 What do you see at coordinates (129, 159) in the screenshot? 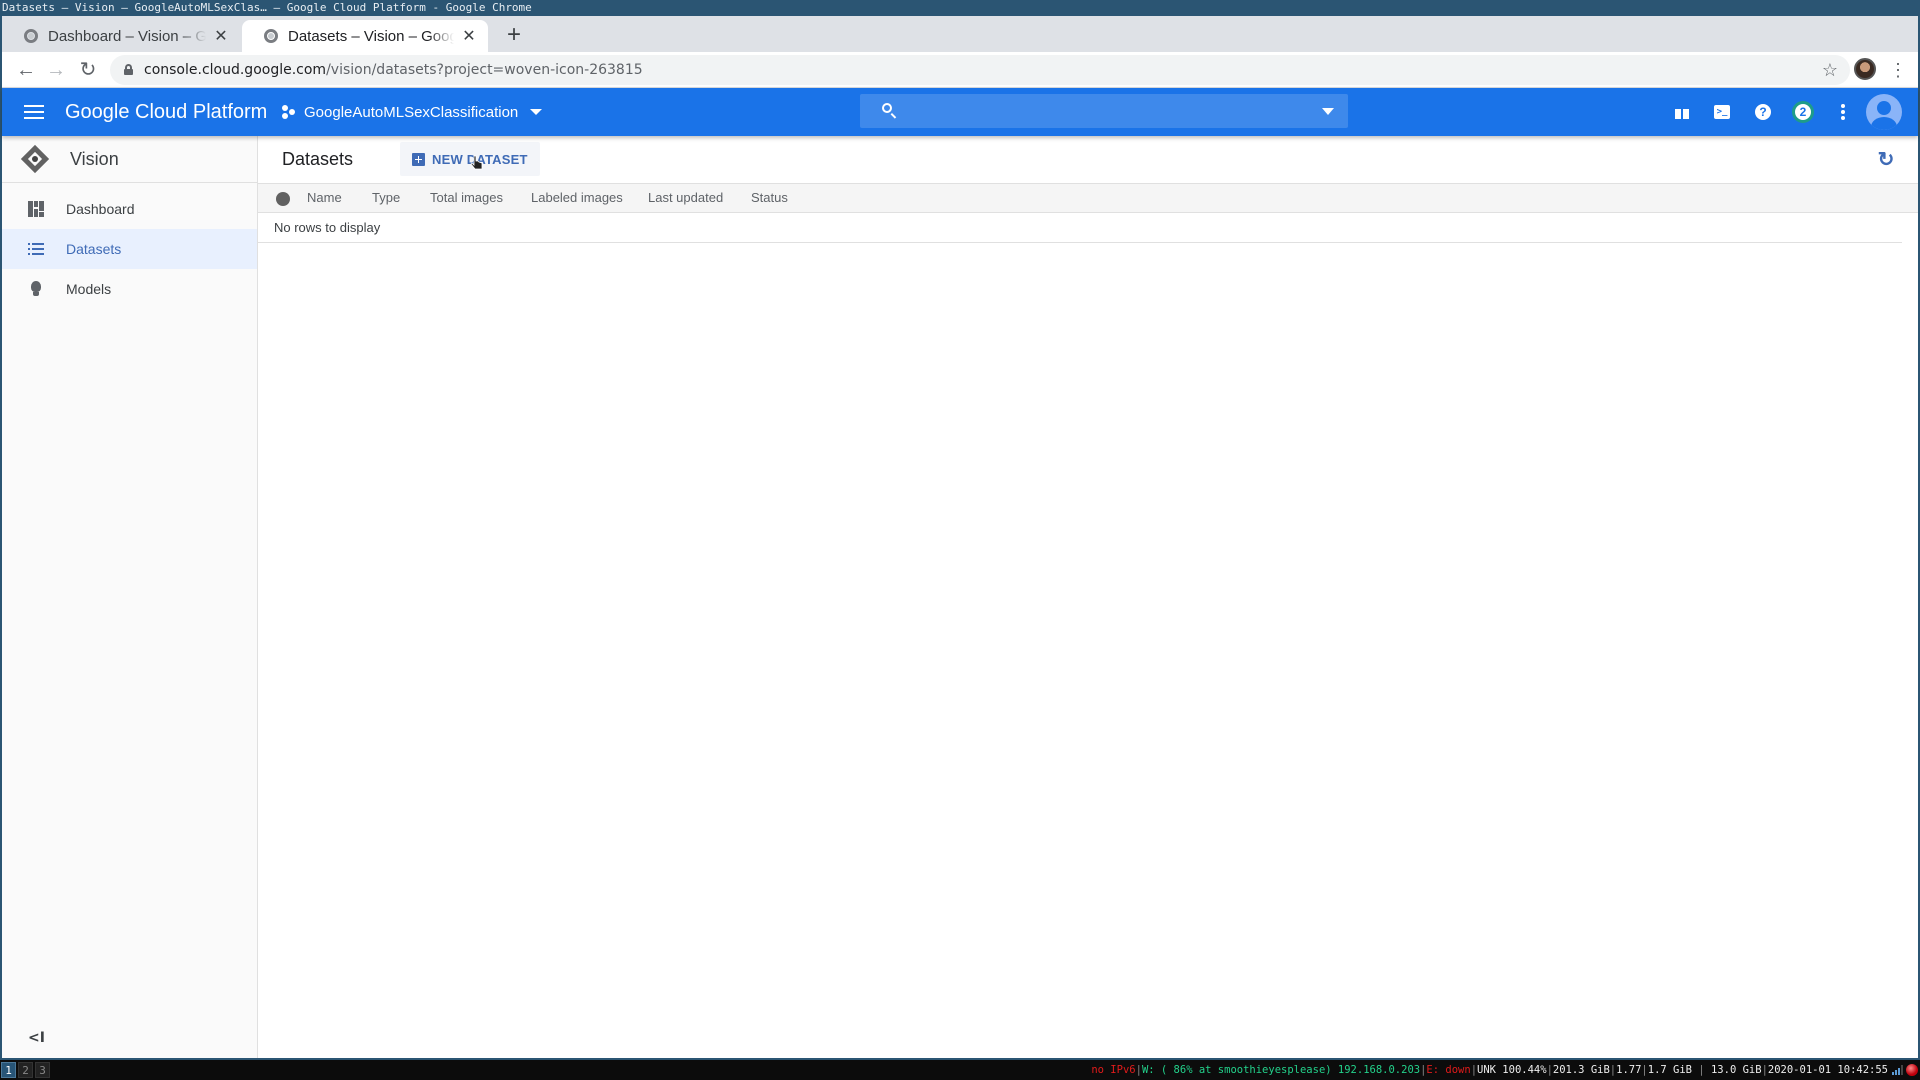
I see `sidebar-header: Vision` at bounding box center [129, 159].